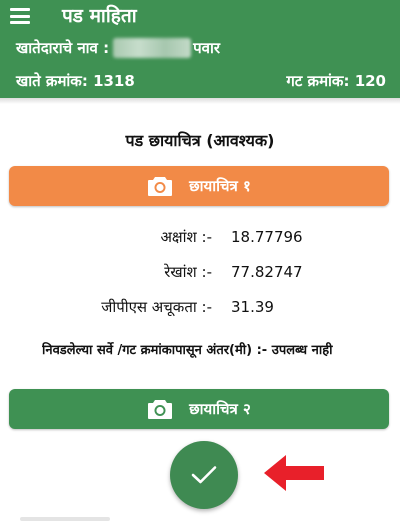 The height and width of the screenshot is (521, 400). I want to click on header-shadow, so click(200, 101).